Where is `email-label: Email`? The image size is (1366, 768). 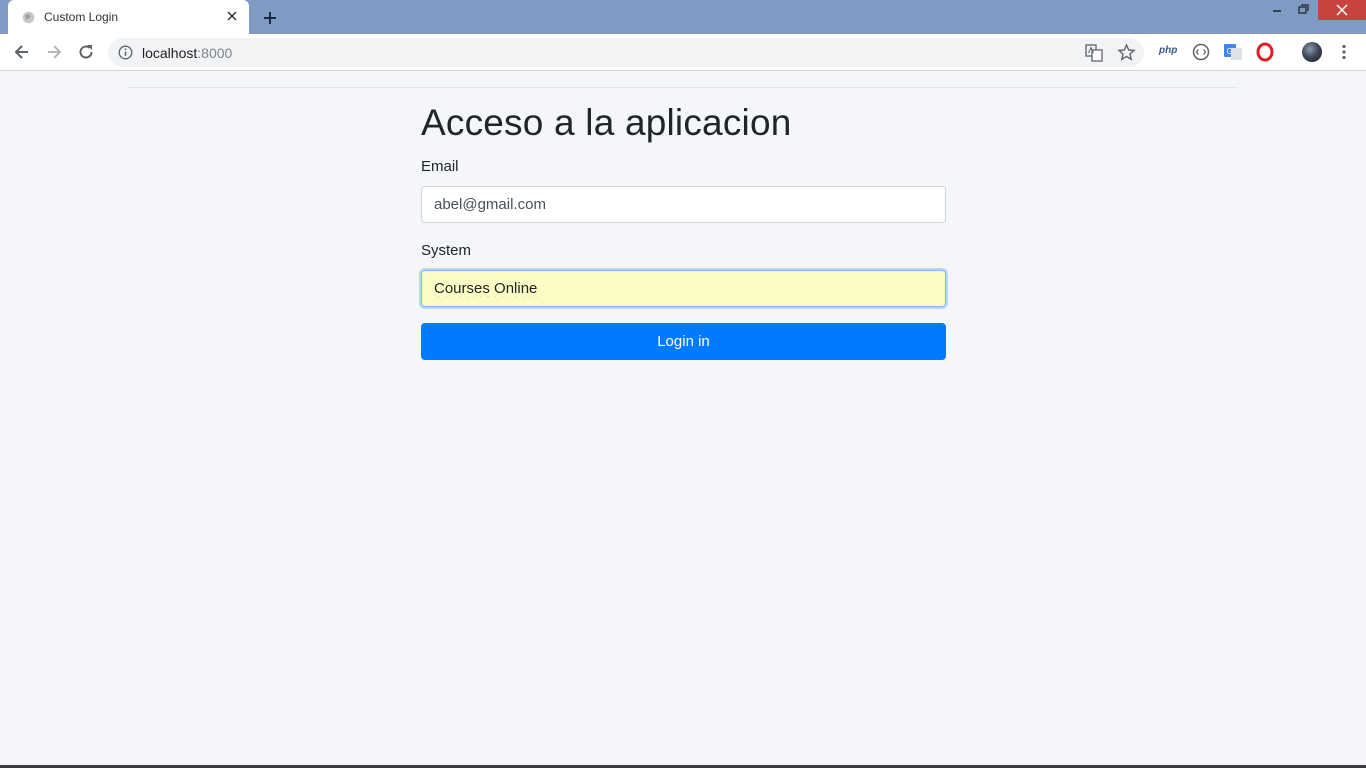 email-label: Email is located at coordinates (440, 166).